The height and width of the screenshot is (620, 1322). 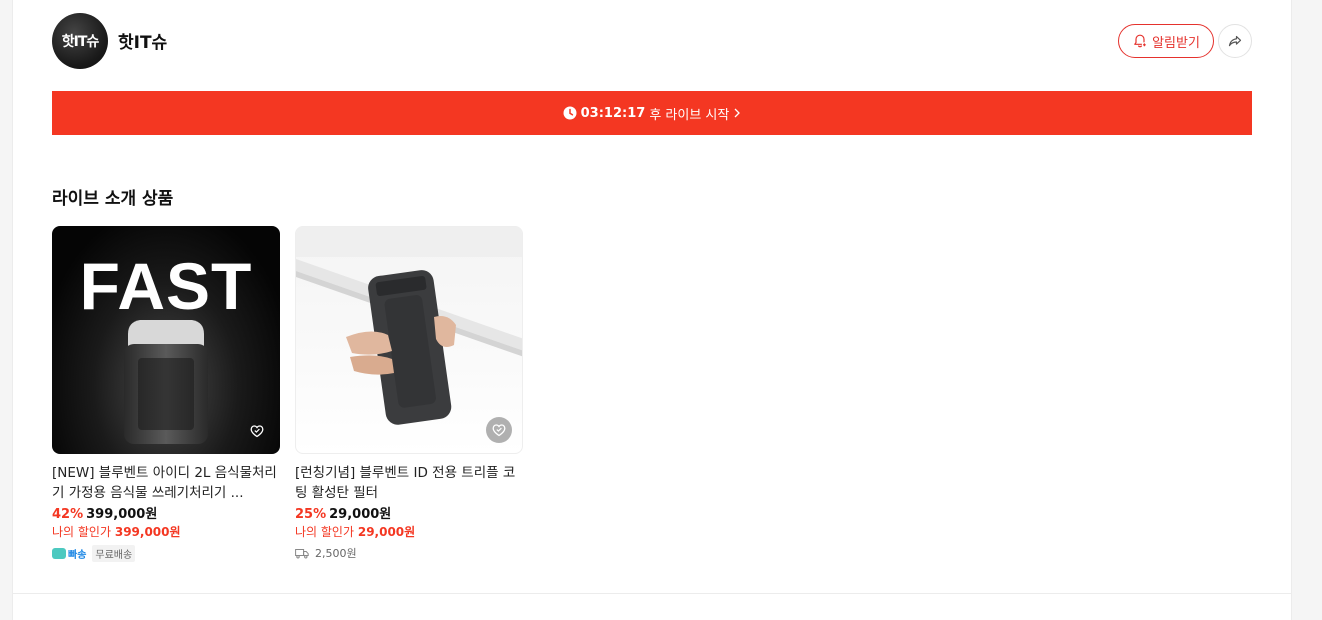 I want to click on free-shipping-tag: 무료배송, so click(x=114, y=553).